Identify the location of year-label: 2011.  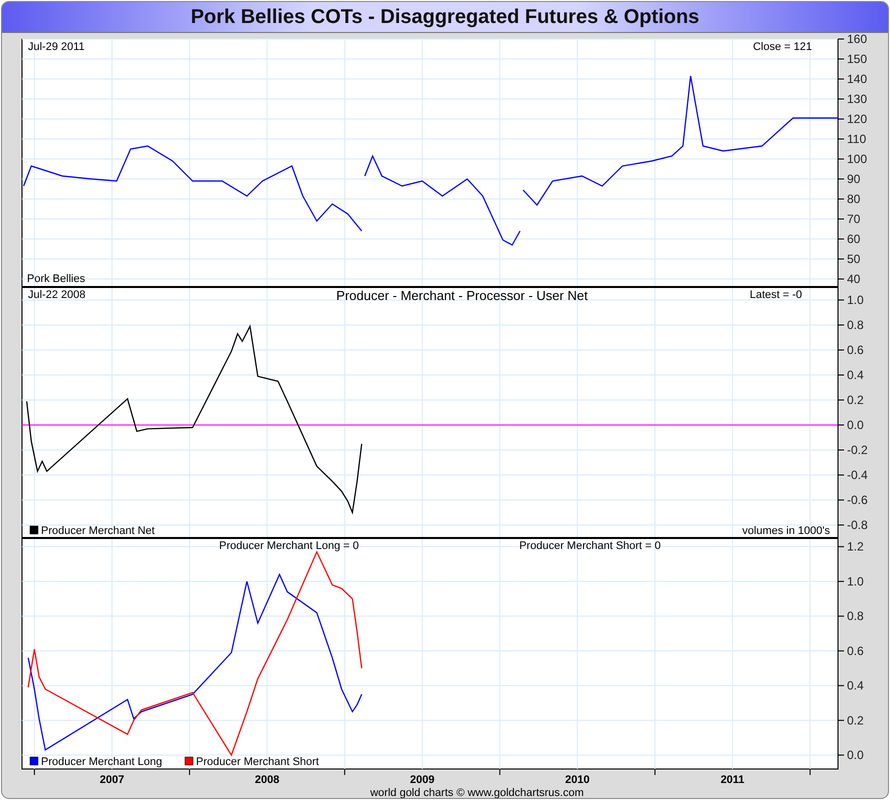
(732, 780).